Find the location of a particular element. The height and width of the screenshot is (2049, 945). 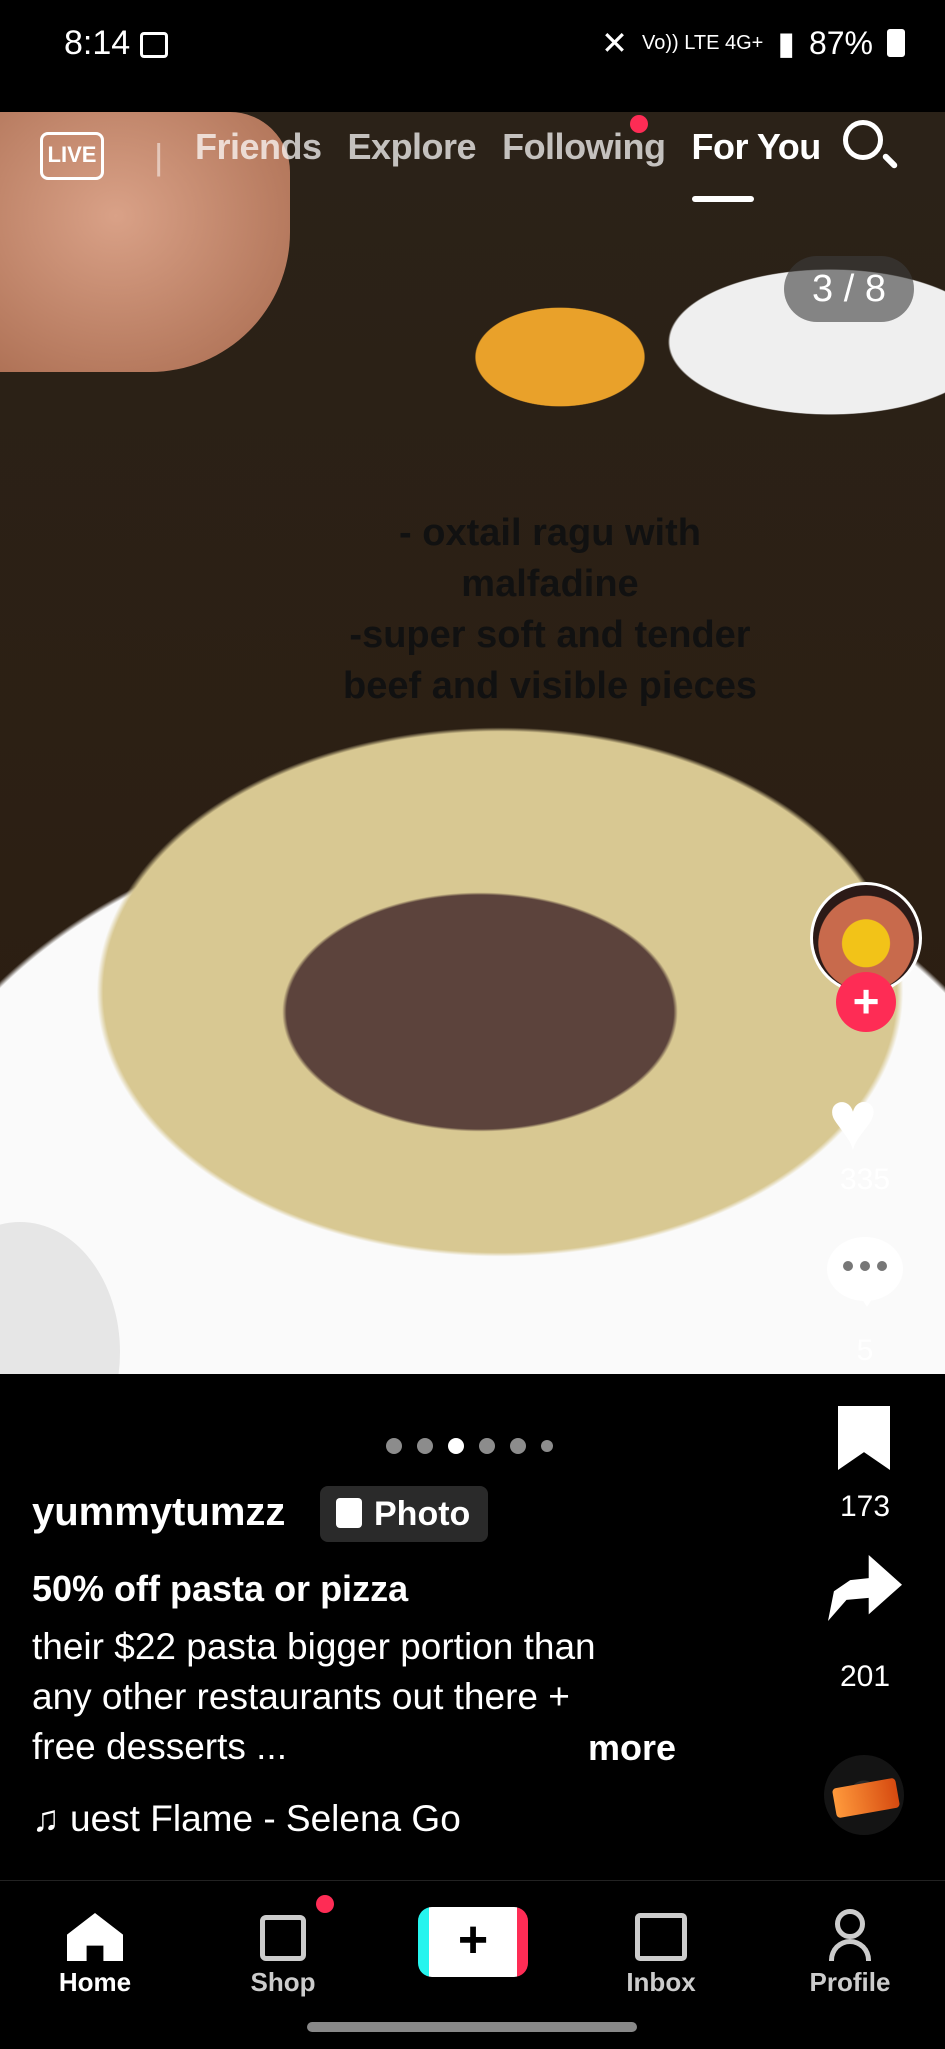

username: yummytumzz is located at coordinates (158, 1512).